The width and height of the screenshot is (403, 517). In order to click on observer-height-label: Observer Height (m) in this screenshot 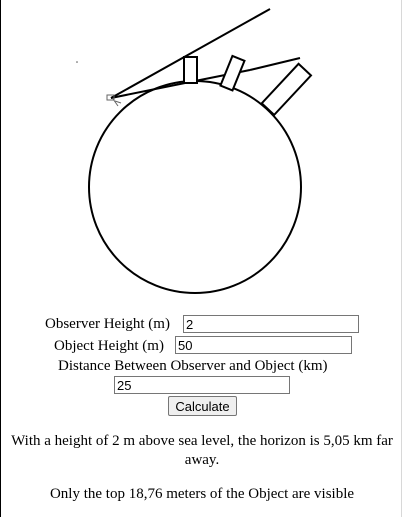, I will do `click(107, 324)`.